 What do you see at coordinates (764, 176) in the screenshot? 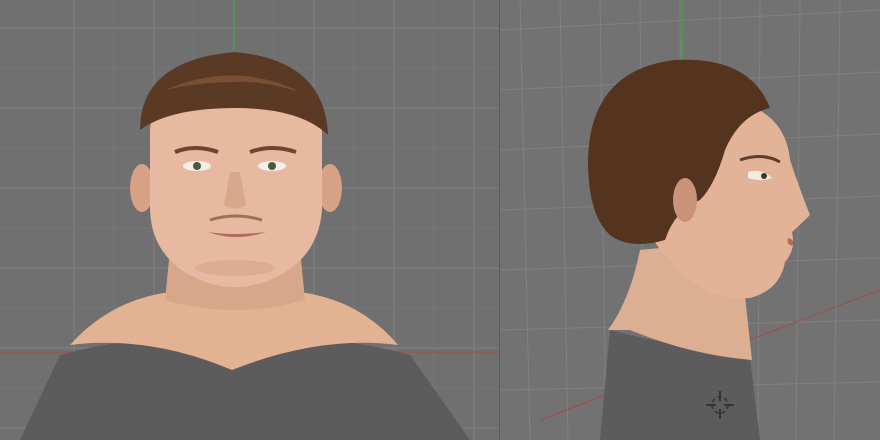
I see `iris-side` at bounding box center [764, 176].